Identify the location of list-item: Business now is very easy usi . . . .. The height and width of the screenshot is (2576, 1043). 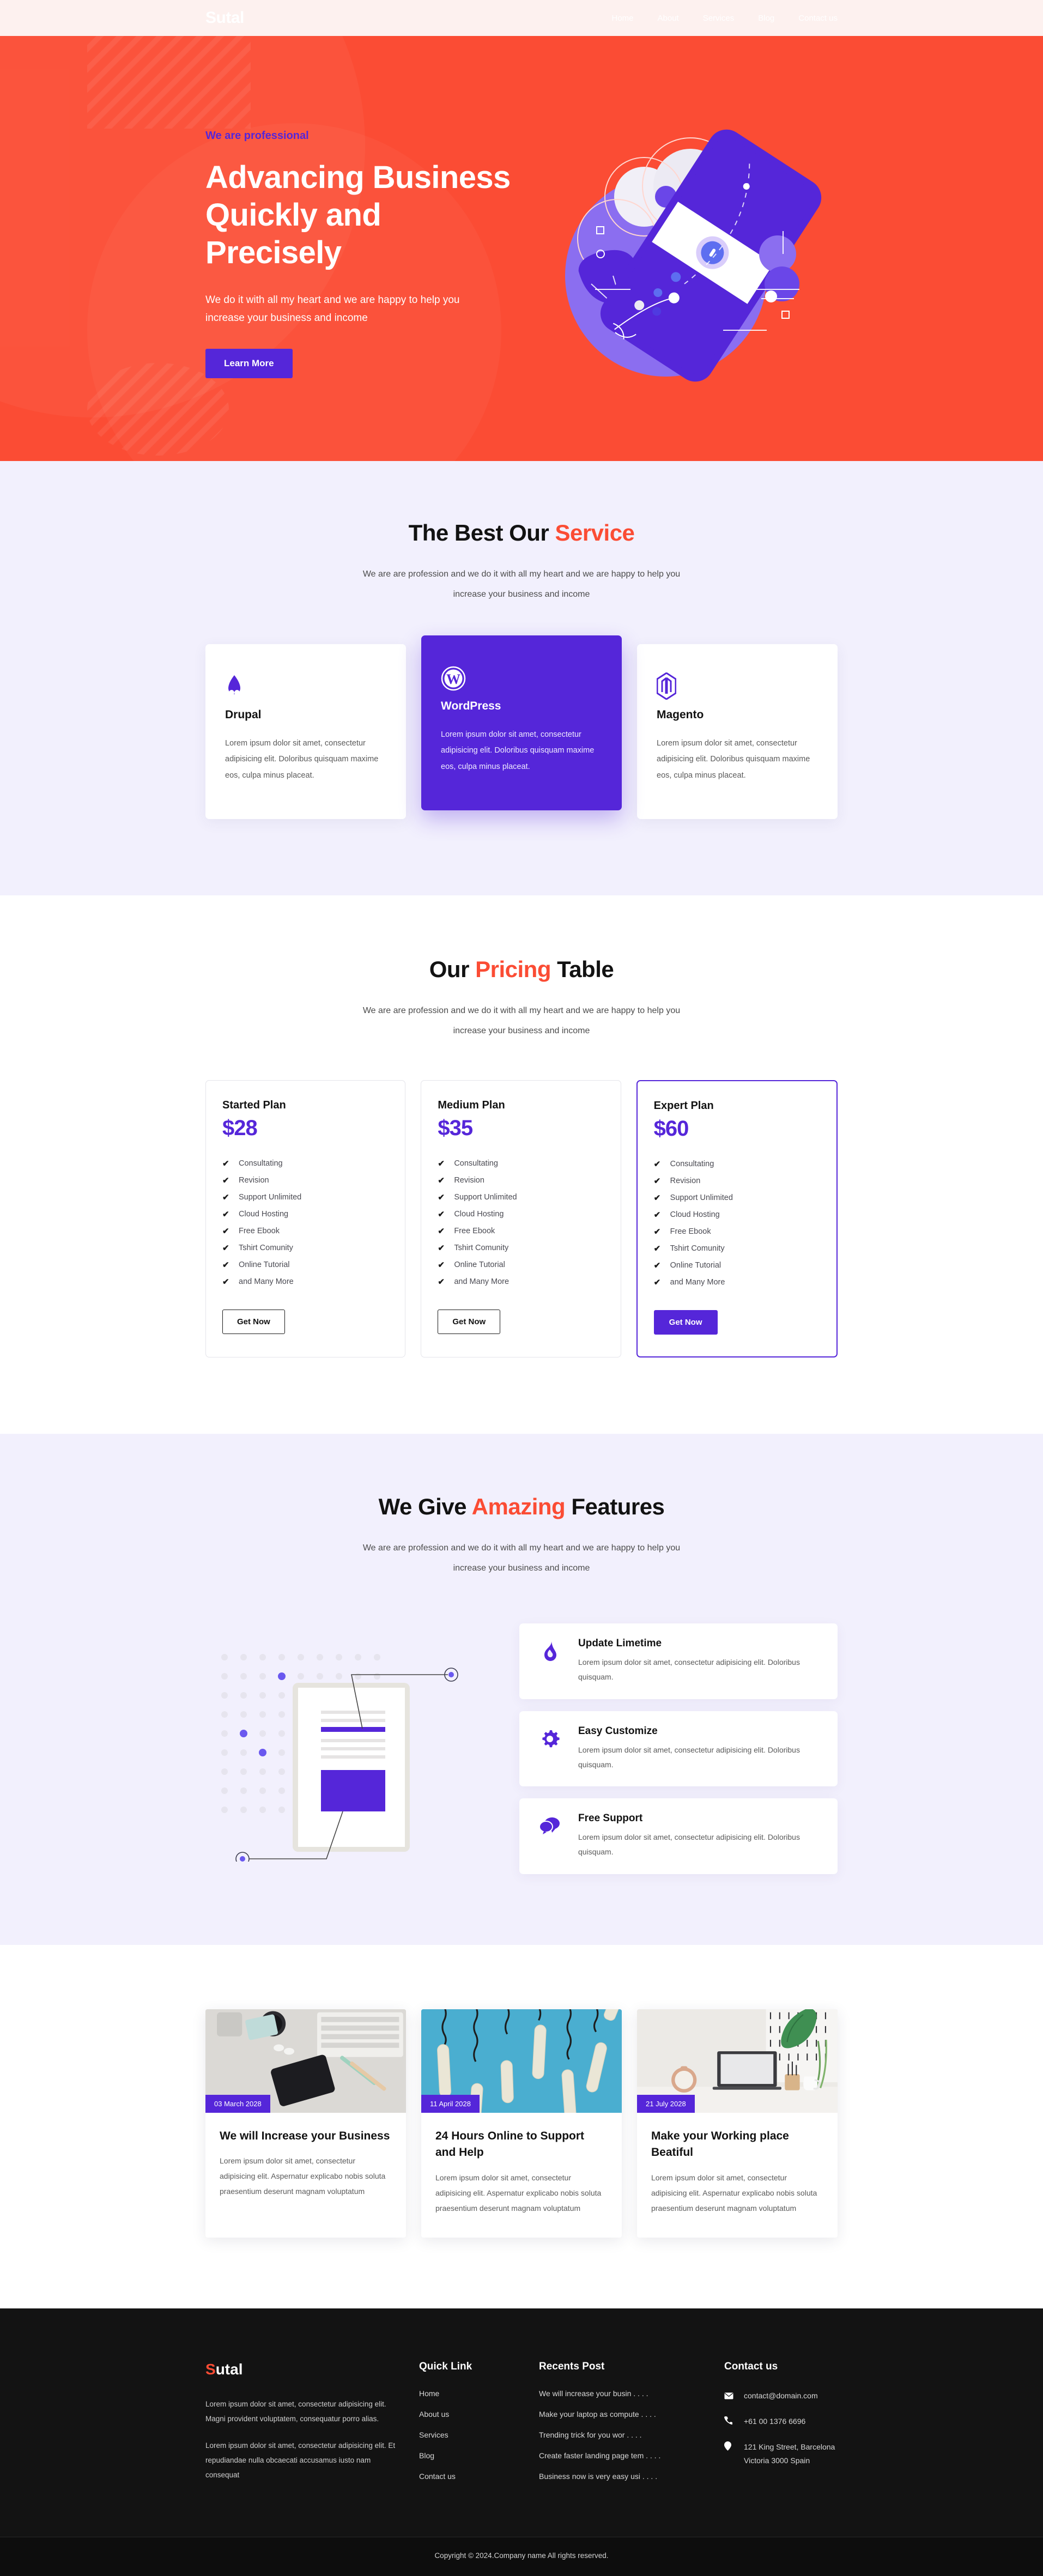
(620, 2477).